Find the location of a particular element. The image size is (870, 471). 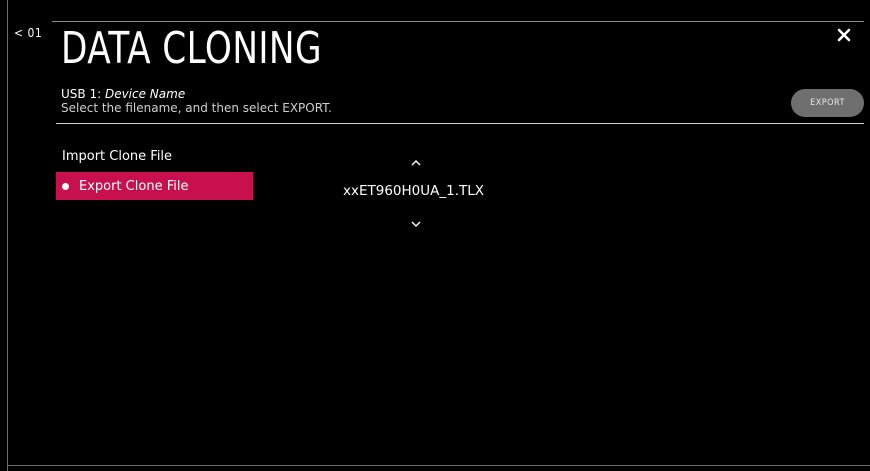

scroll-up-button is located at coordinates (416, 159).